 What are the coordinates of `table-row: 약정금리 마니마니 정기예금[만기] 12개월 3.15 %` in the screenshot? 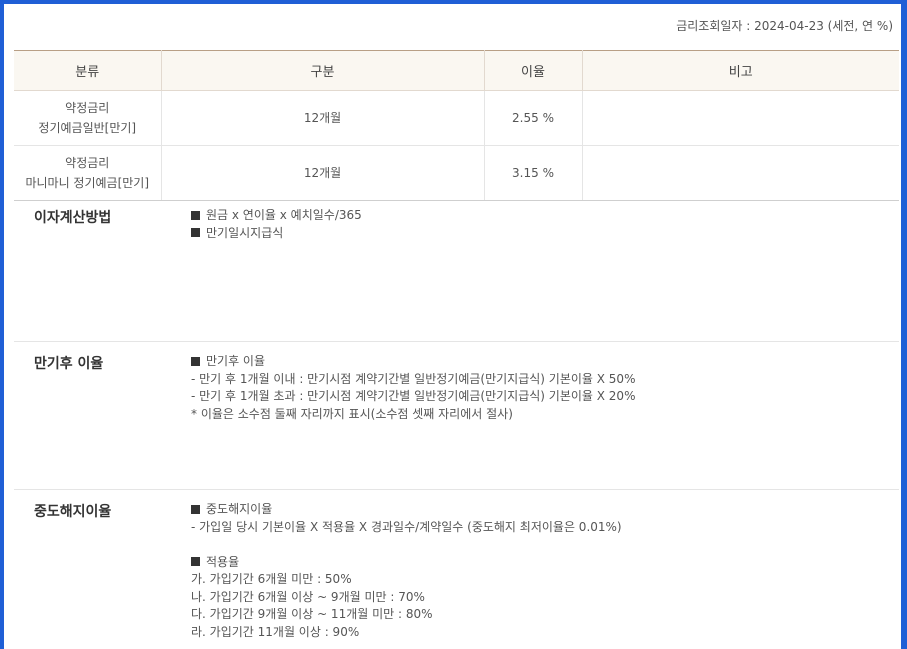 It's located at (456, 173).